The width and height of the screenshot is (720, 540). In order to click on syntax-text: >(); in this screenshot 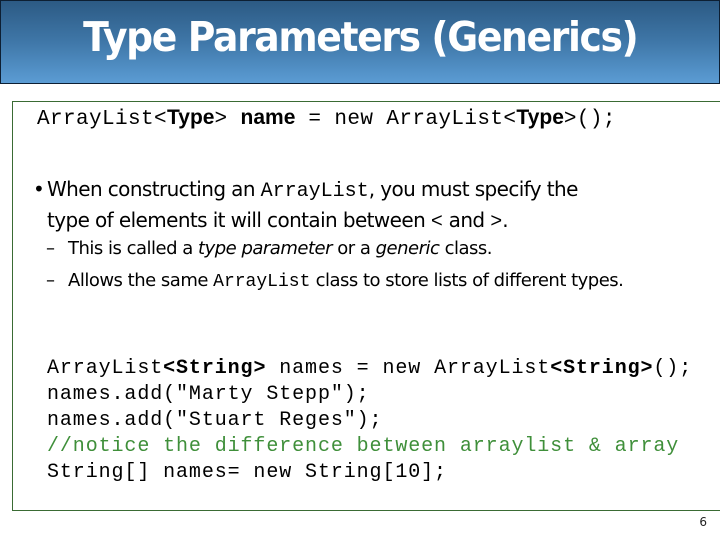, I will do `click(589, 119)`.